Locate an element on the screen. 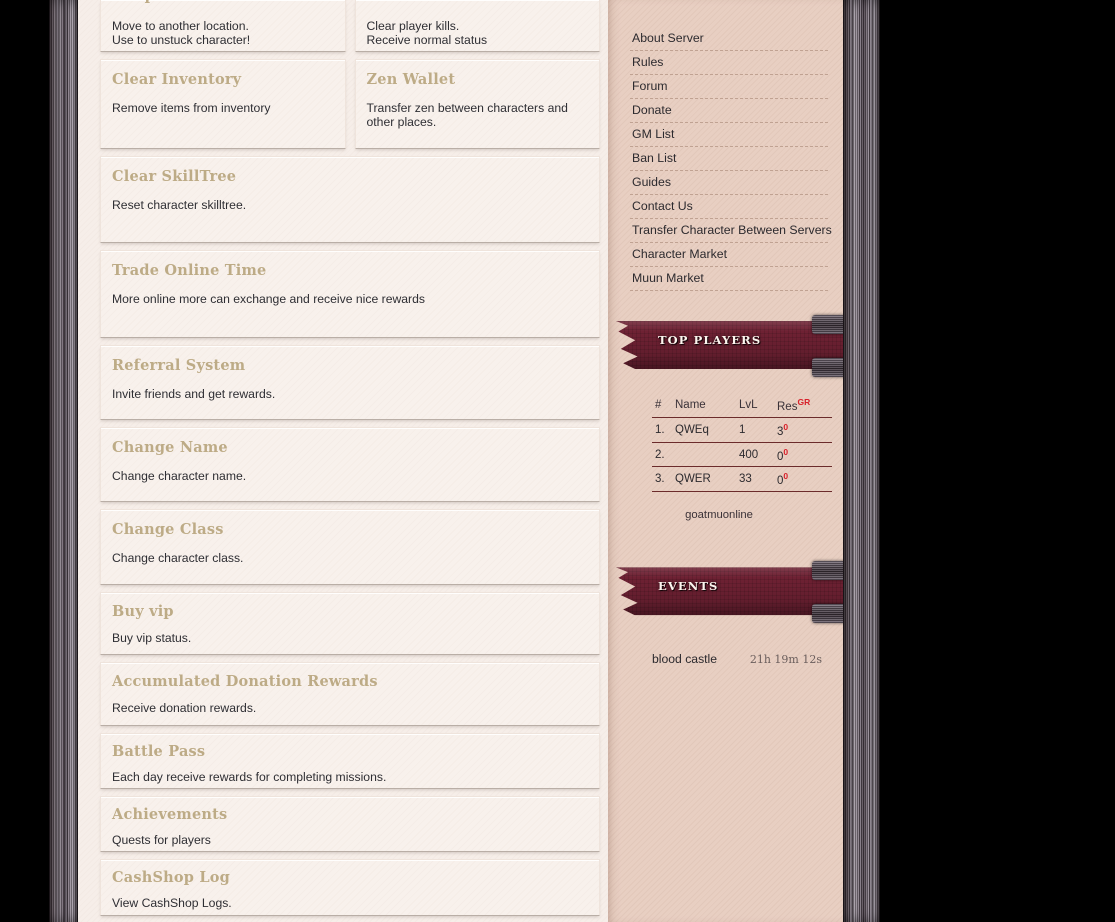 This screenshot has width=1115, height=922. feature-card-cashshop-log: CashShop Log View CashShop Logs. is located at coordinates (350, 887).